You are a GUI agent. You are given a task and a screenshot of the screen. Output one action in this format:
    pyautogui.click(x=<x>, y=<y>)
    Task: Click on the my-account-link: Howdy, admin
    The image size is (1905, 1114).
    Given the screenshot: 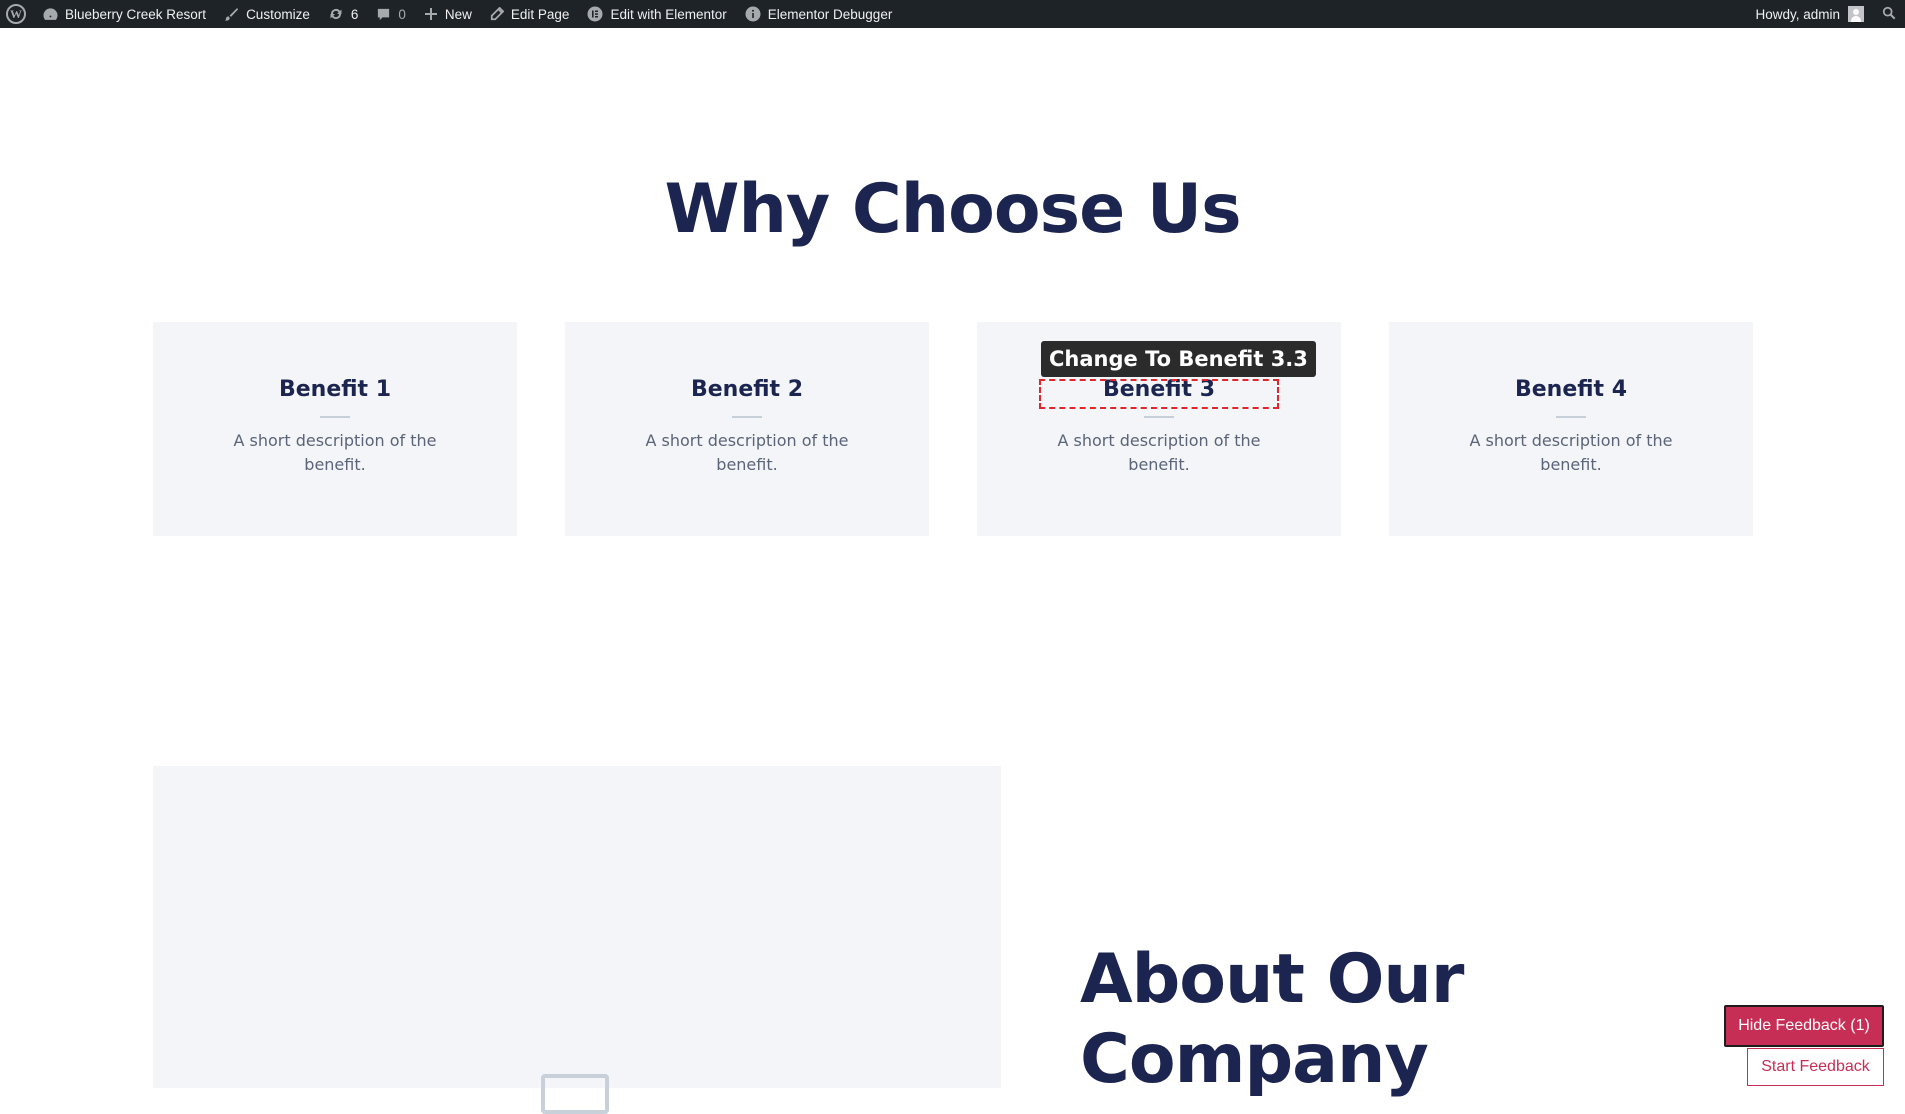 What is the action you would take?
    pyautogui.click(x=1809, y=14)
    